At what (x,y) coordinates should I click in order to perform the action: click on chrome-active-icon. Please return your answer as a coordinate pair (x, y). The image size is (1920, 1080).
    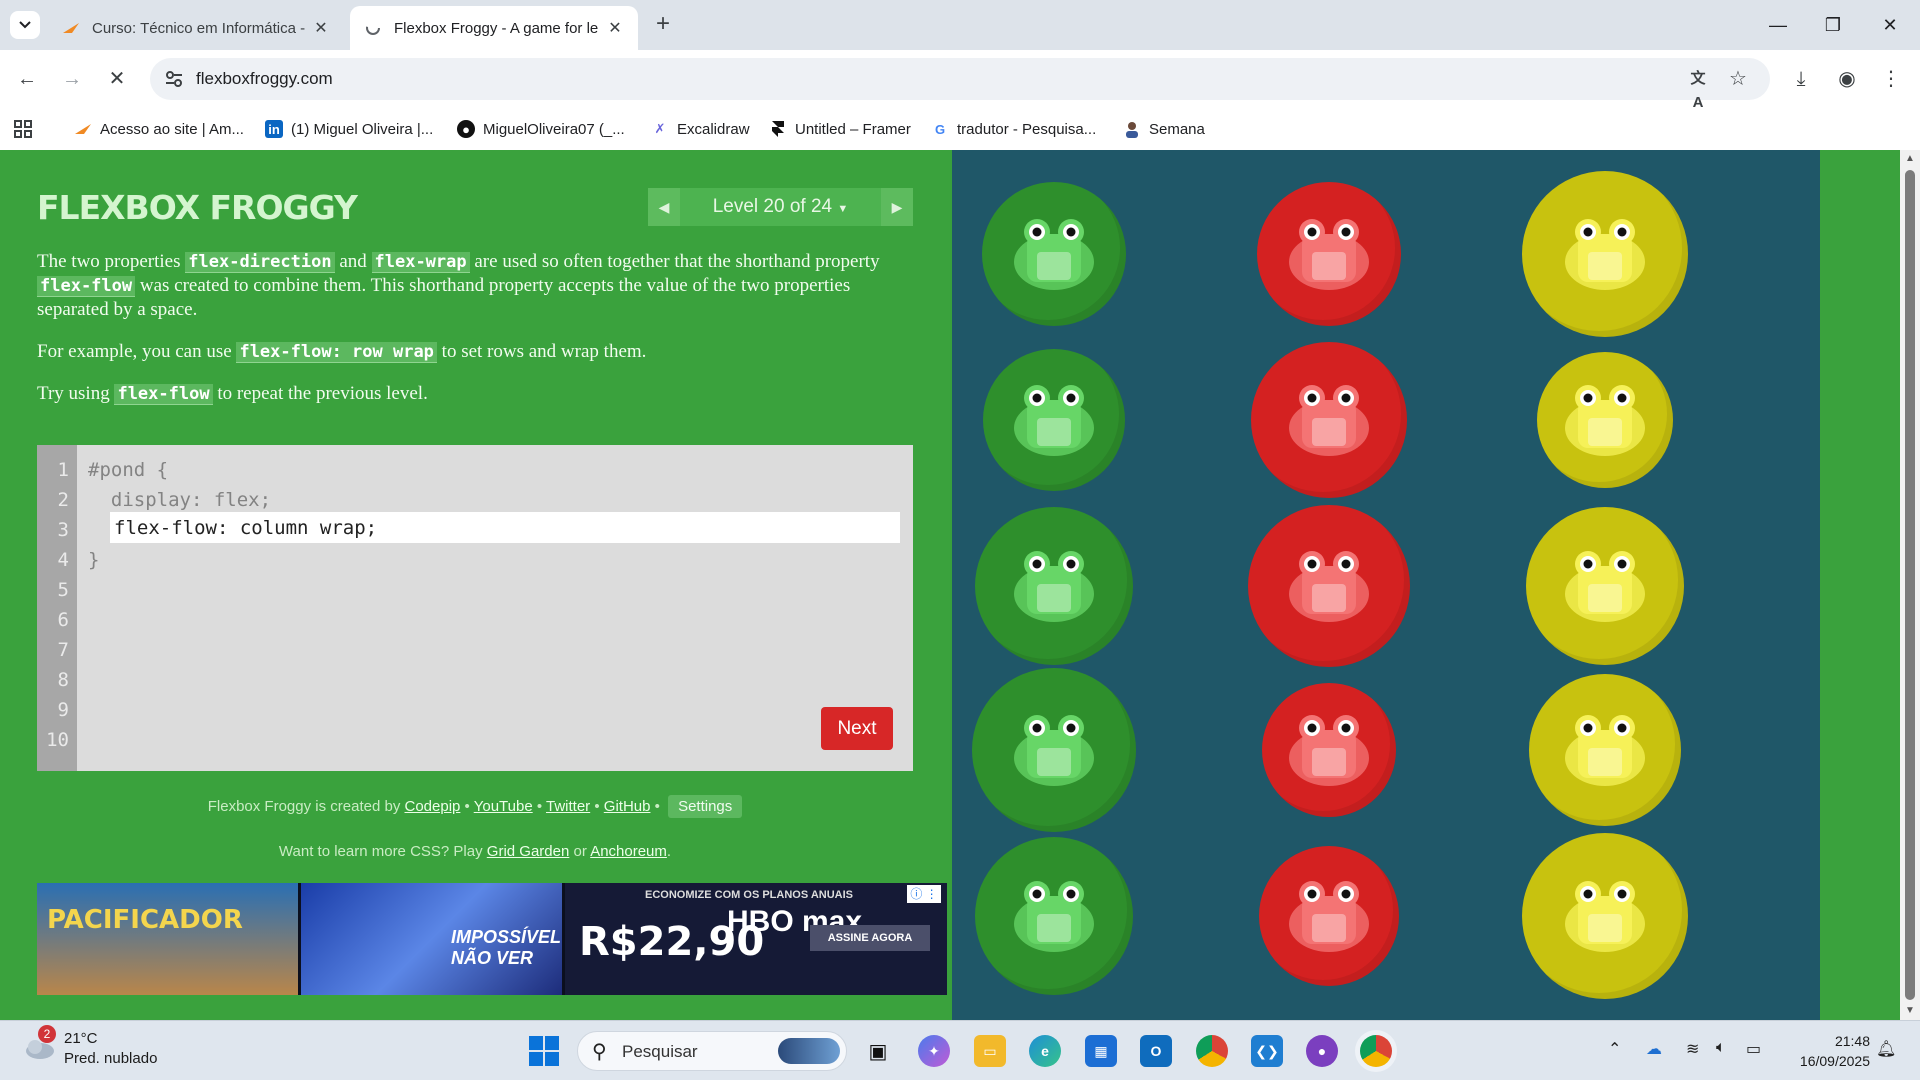
    Looking at the image, I should click on (1376, 1051).